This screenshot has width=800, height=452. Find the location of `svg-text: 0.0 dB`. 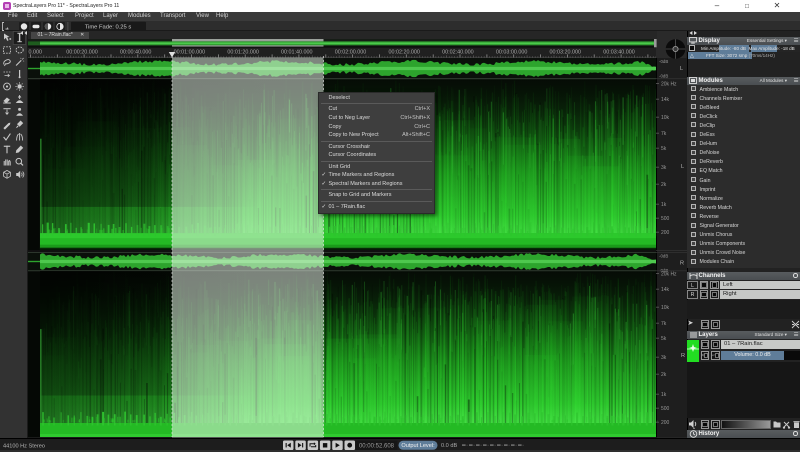

svg-text: 0.0 dB is located at coordinates (449, 446).